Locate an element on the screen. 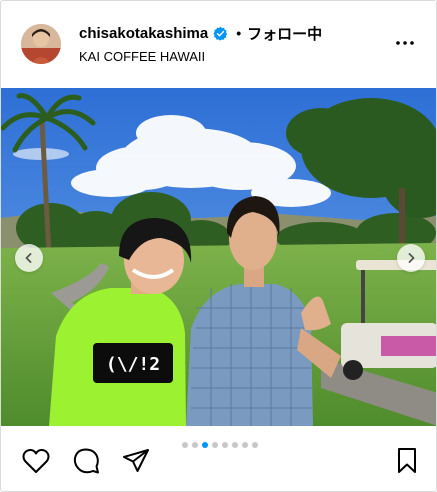  share-button is located at coordinates (136, 461).